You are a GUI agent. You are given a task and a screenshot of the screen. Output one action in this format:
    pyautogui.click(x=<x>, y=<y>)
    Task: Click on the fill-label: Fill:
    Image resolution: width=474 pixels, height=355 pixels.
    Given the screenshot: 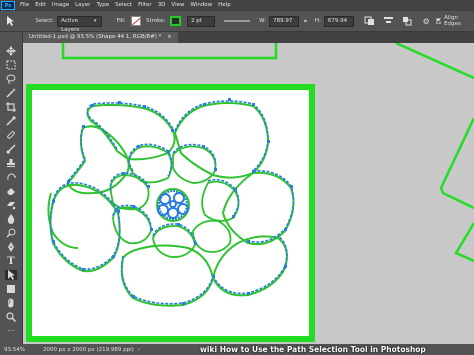 What is the action you would take?
    pyautogui.click(x=121, y=21)
    